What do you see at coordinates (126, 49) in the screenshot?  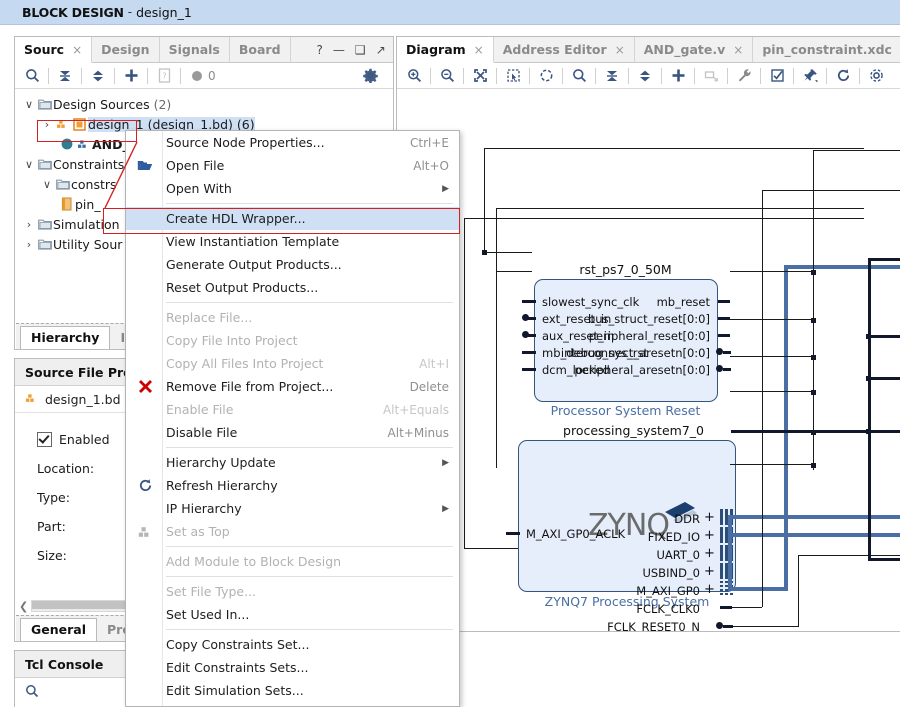 I see `tab-design: Design` at bounding box center [126, 49].